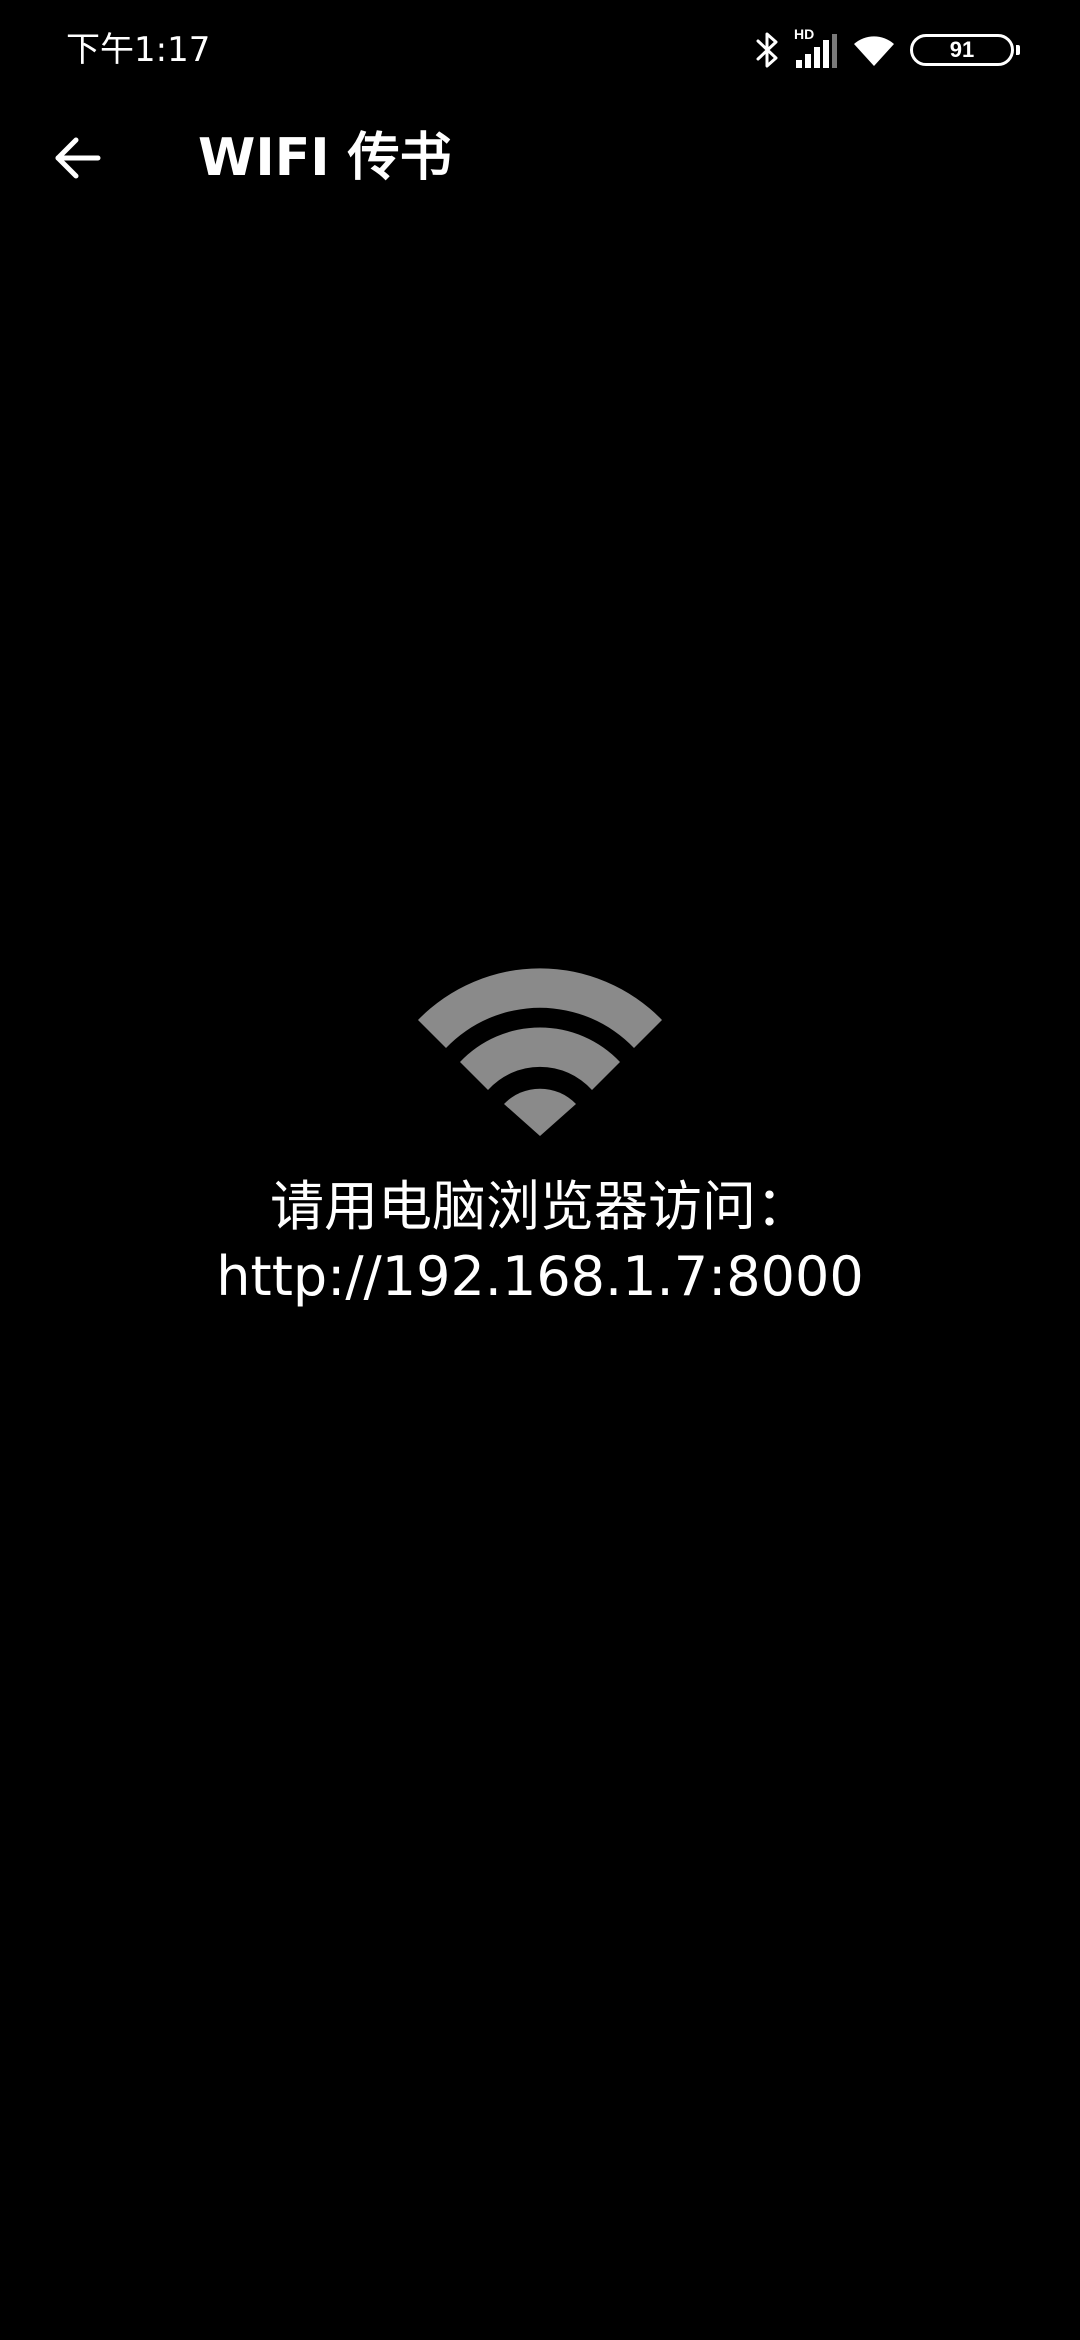 The width and height of the screenshot is (1080, 2340). Describe the element at coordinates (767, 50) in the screenshot. I see `bluetooth-icon` at that location.